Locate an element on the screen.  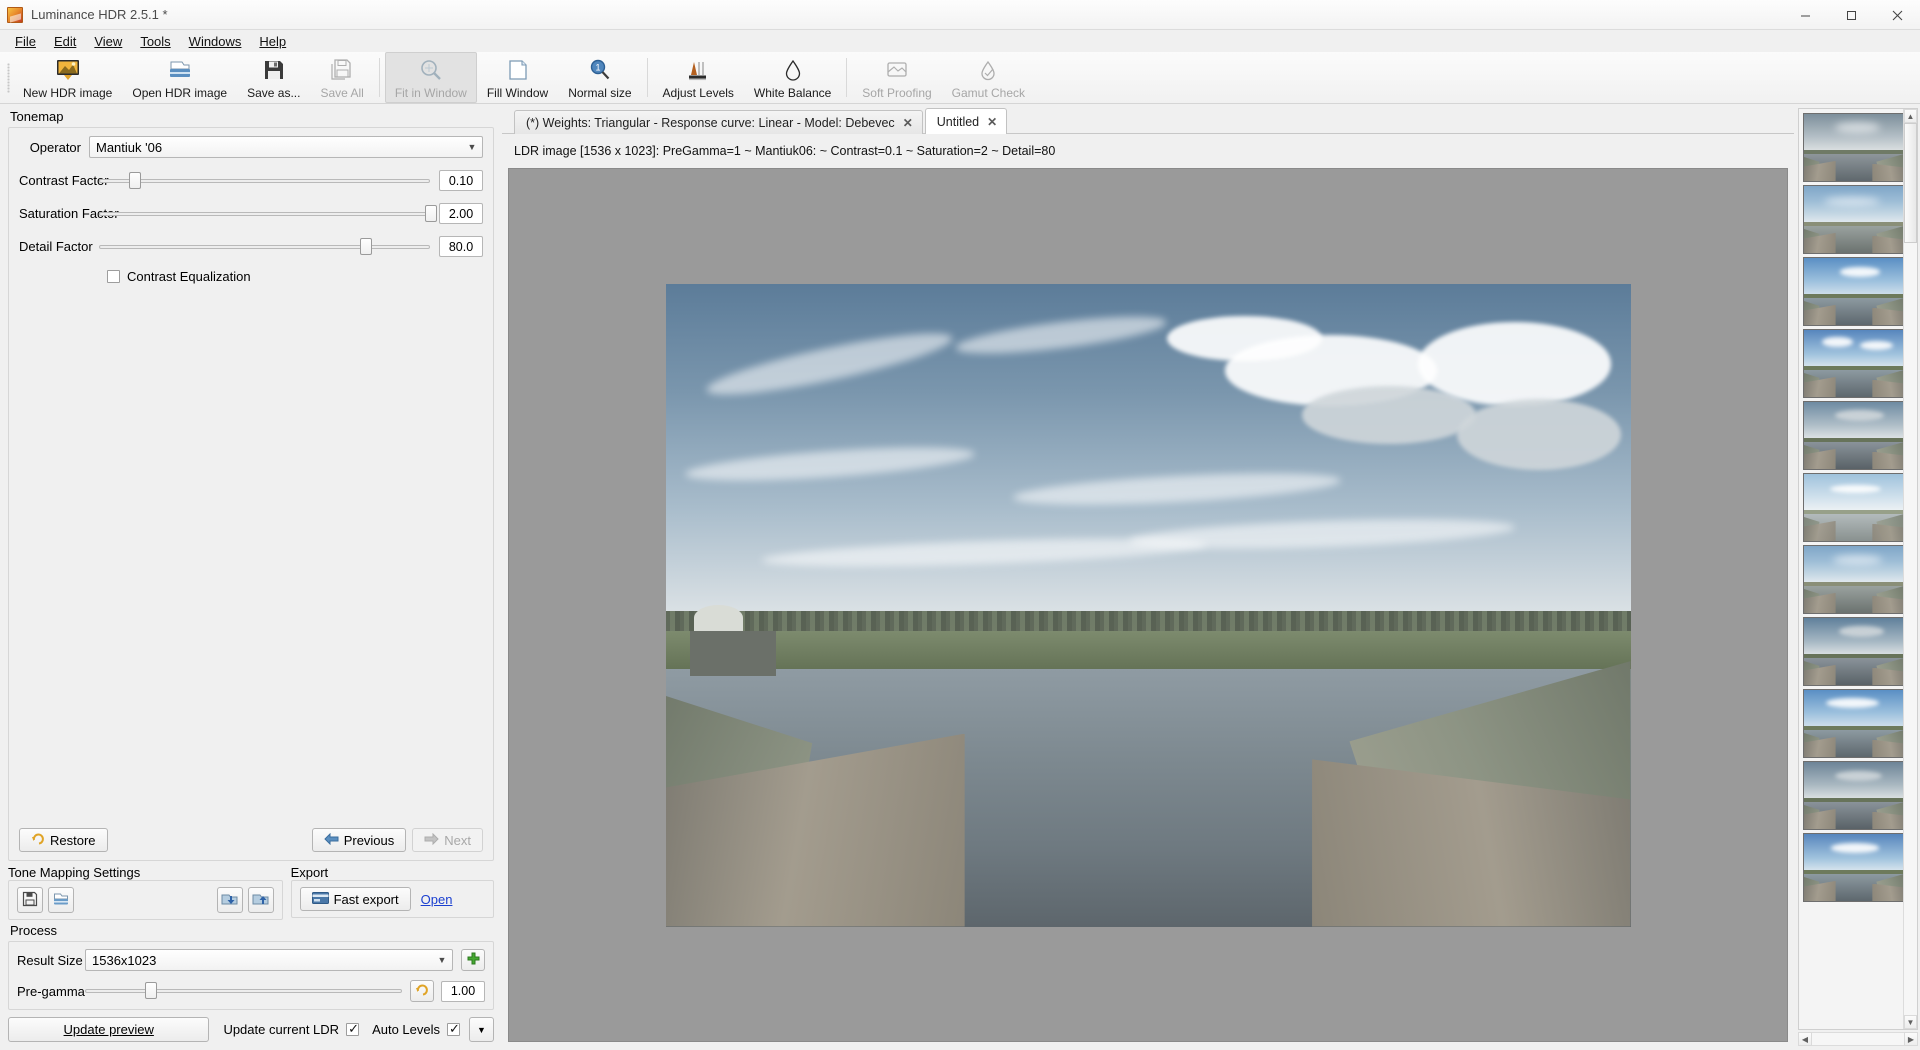
load-settings-button is located at coordinates (61, 900).